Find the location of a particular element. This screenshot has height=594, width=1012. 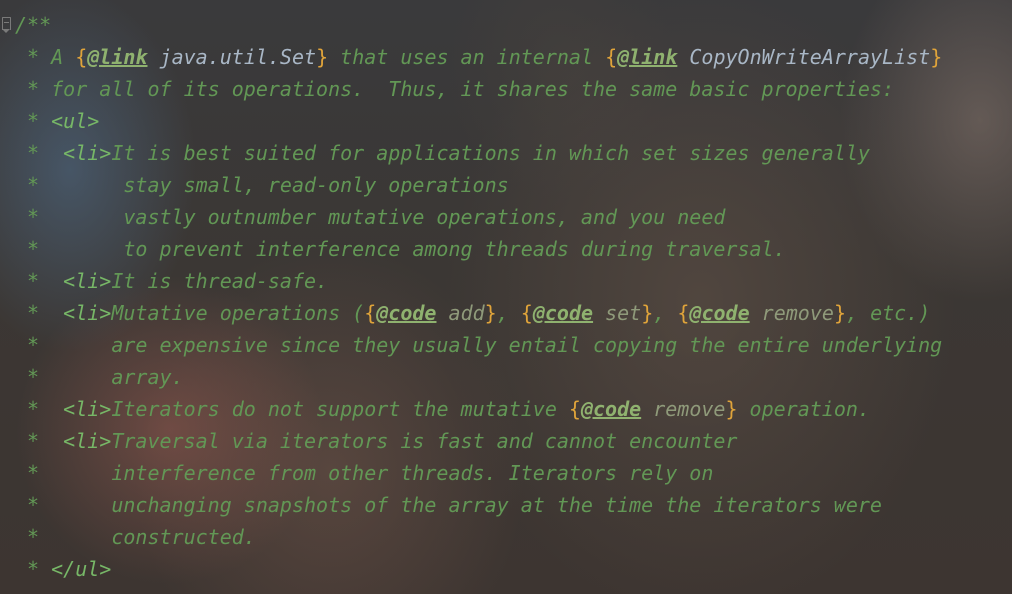

fold-toggle-icon is located at coordinates (6, 25).